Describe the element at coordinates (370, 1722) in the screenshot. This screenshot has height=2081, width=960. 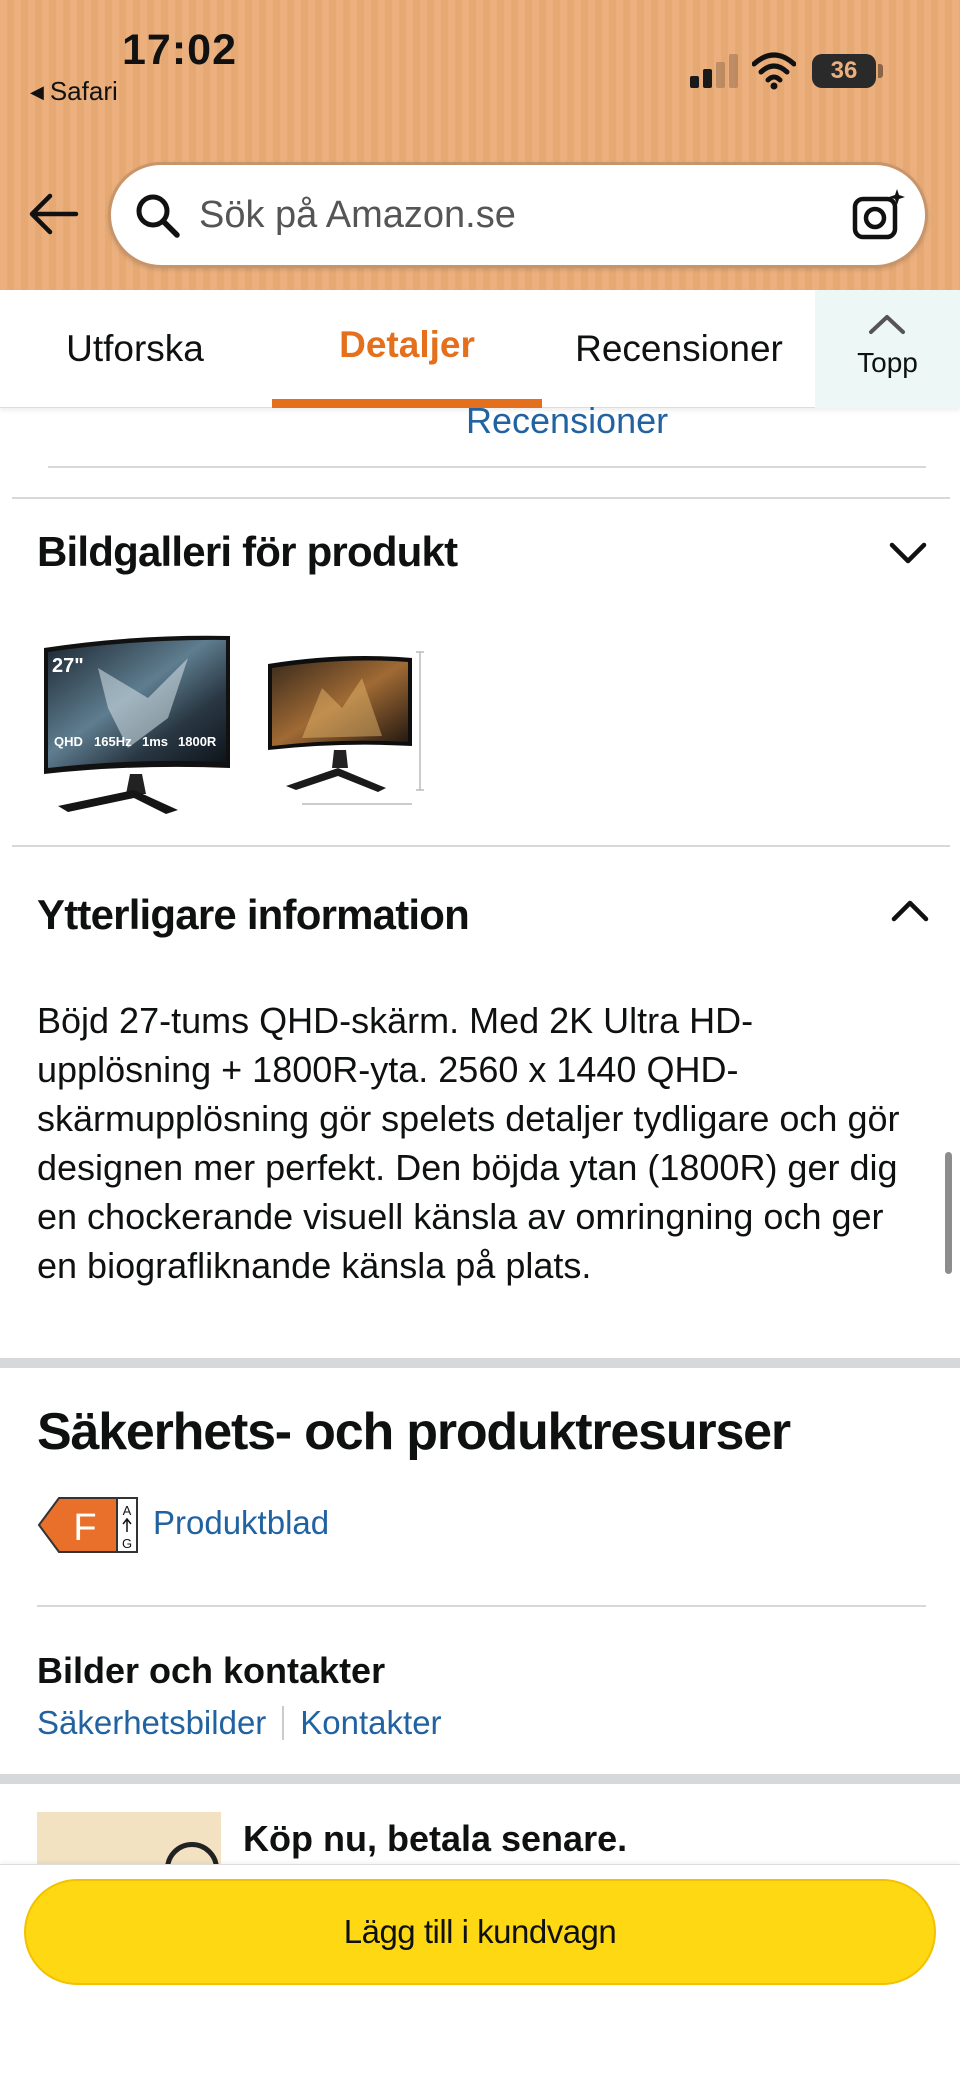
I see `contacts-link: Kontakter` at that location.